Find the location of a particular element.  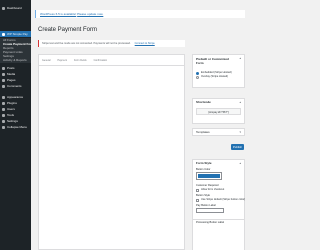

menu-item-simple-pay: WP Simple Pay is located at coordinates (15, 34).